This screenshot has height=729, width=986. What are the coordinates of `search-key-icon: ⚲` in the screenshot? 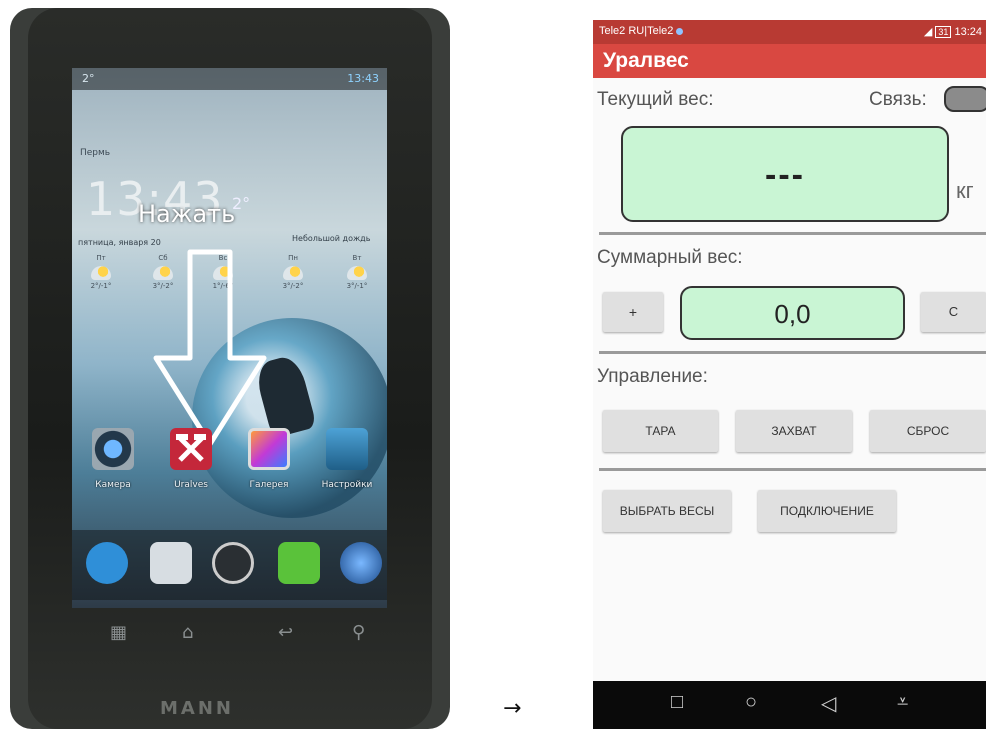 It's located at (358, 632).